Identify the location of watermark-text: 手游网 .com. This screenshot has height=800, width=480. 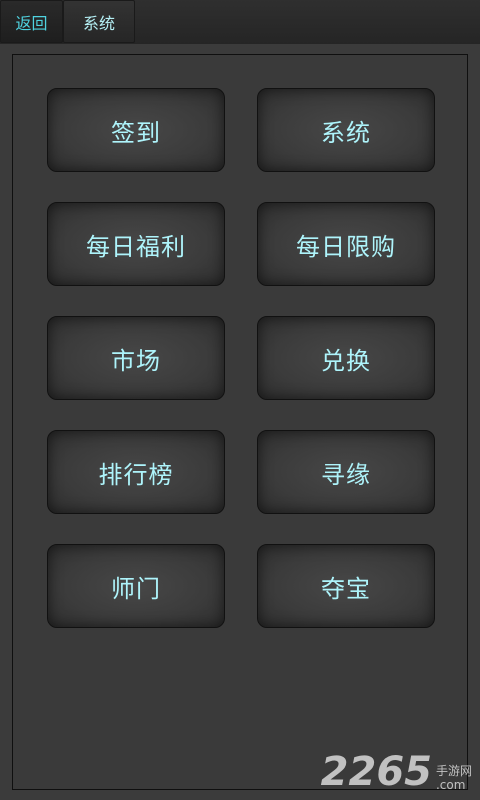
(454, 778).